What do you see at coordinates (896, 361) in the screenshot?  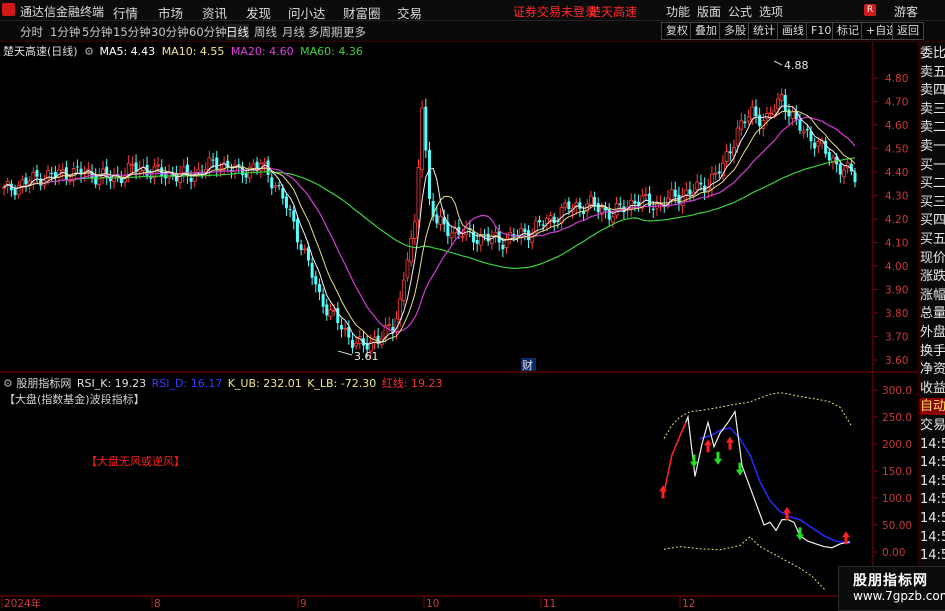 I see `y-tick-label: 3.60` at bounding box center [896, 361].